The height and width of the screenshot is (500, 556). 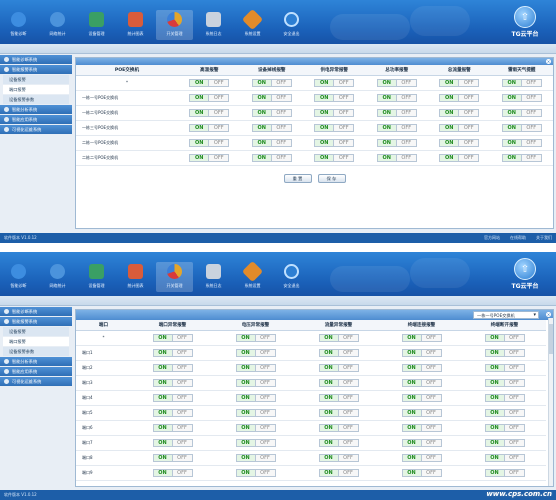 What do you see at coordinates (36, 381) in the screenshot?
I see `sidebar-section-visual-ops: 可视化运维系统` at bounding box center [36, 381].